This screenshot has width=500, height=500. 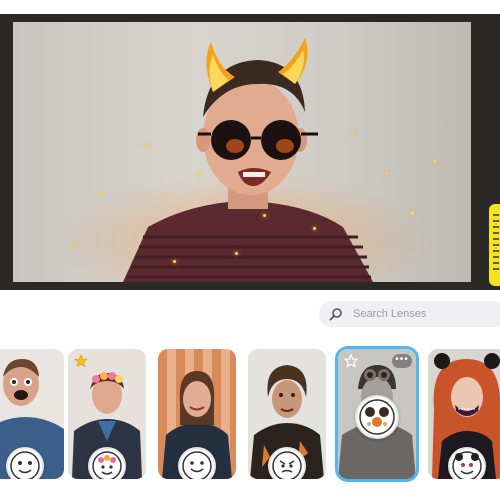 What do you see at coordinates (351, 361) in the screenshot?
I see `favorite-star-outline-icon` at bounding box center [351, 361].